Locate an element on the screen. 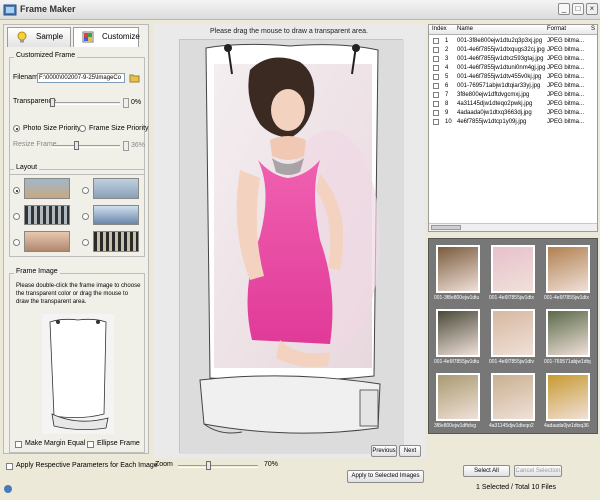 This screenshot has height=500, width=600. window-title: Frame Maker is located at coordinates (48, 9).